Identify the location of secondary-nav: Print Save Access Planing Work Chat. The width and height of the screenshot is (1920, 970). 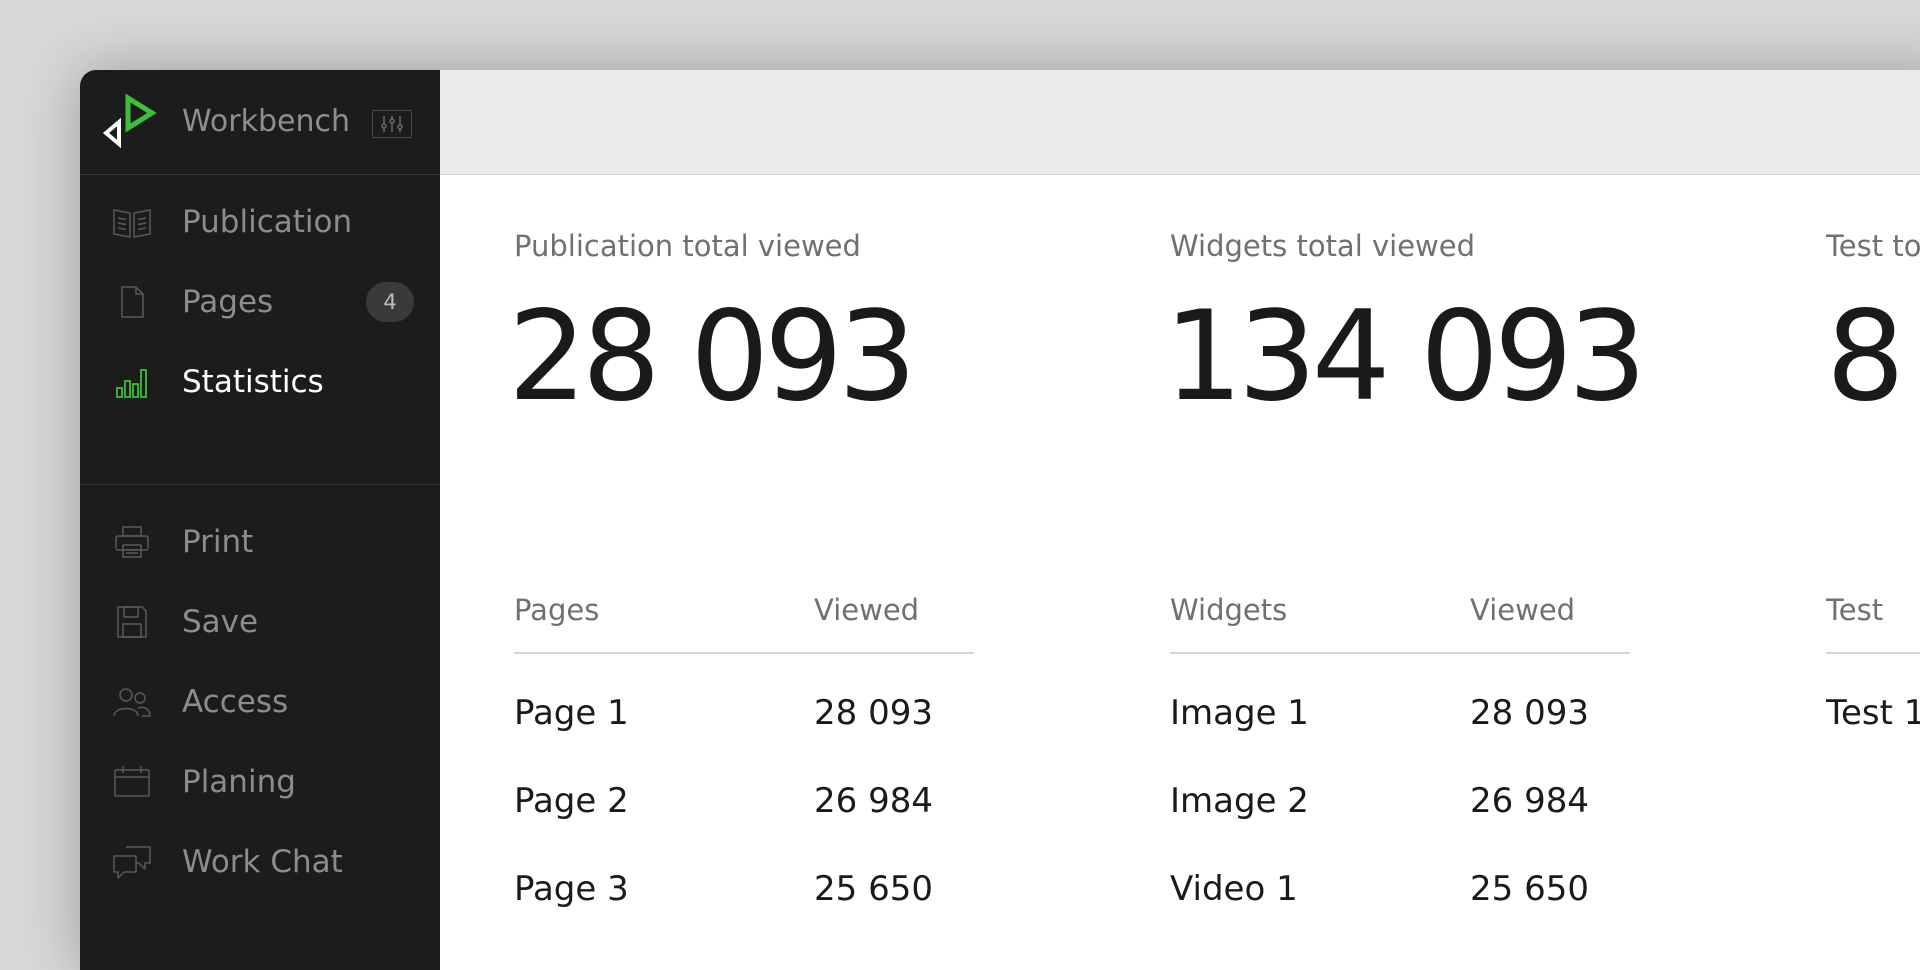
(260, 702).